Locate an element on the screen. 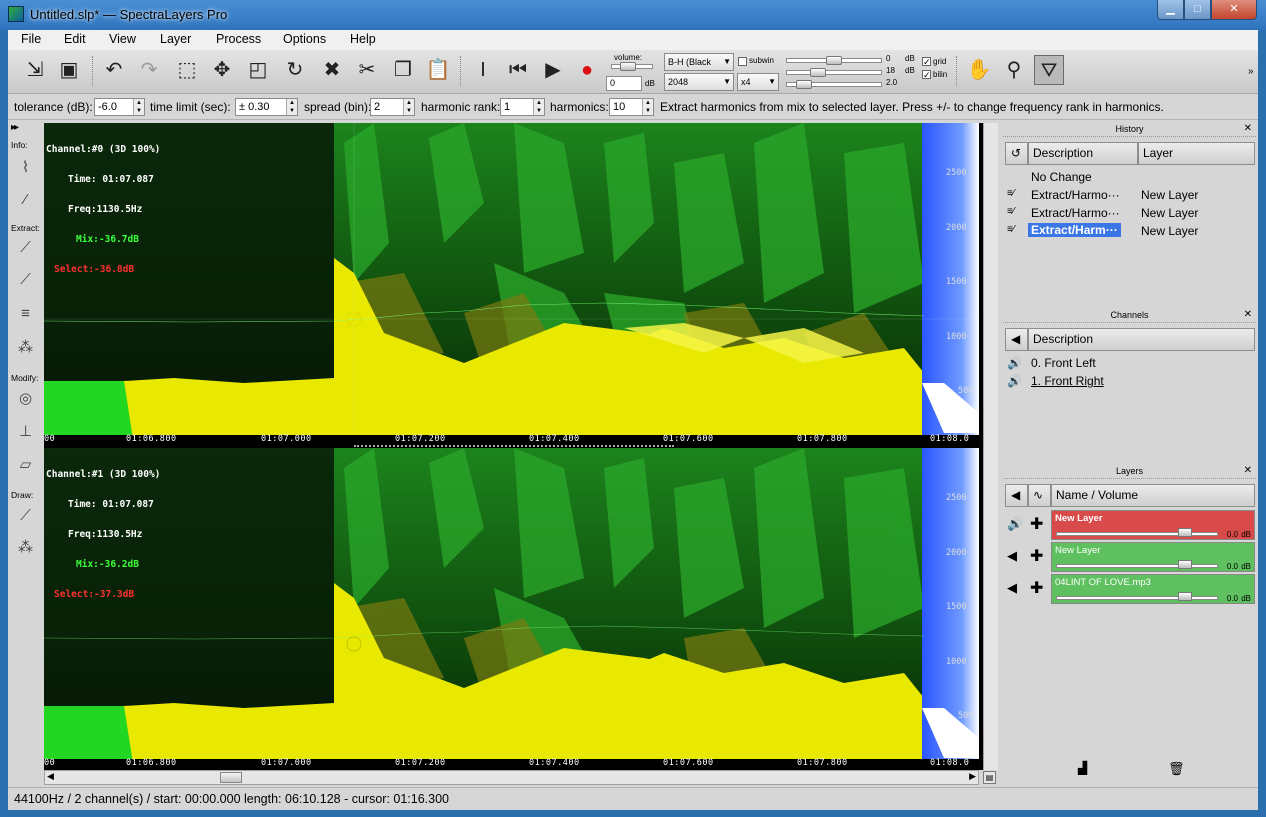 The height and width of the screenshot is (817, 1266). eyedropper-icon: ⁄ is located at coordinates (25, 200).